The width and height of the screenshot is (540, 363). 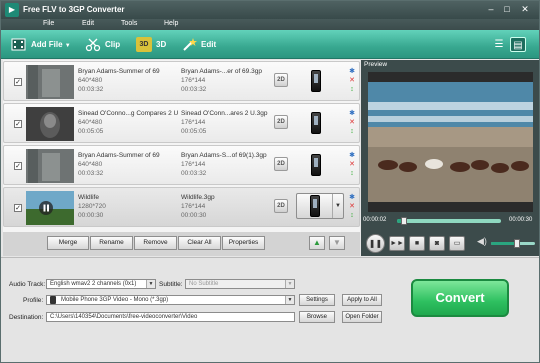 I want to click on audio-track-select: English wmav2 2 channels (0x1) ▼, so click(x=101, y=284).